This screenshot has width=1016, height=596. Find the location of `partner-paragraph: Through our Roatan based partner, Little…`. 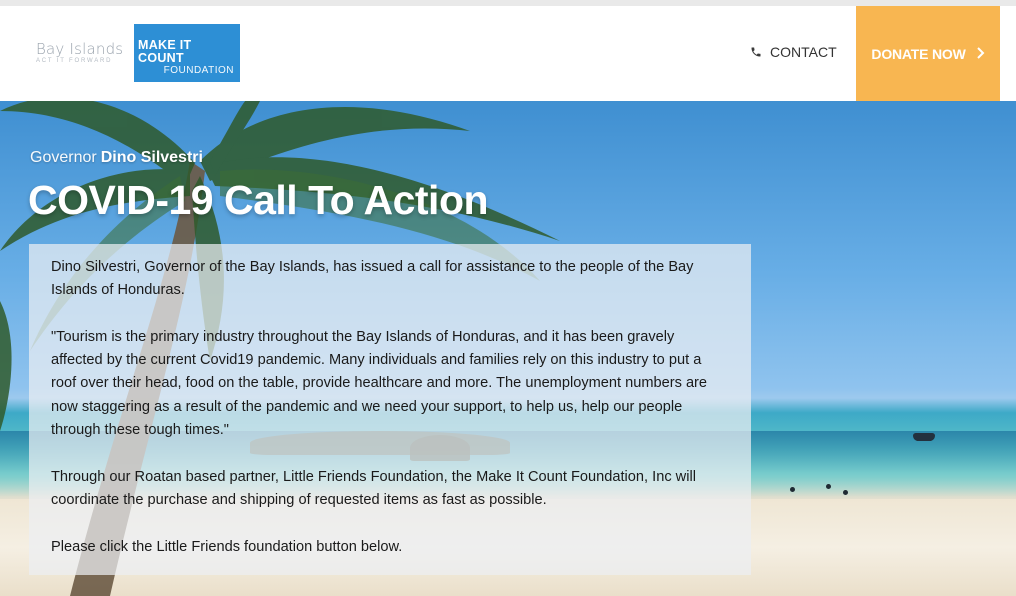

partner-paragraph: Through our Roatan based partner, Little… is located at coordinates (373, 488).